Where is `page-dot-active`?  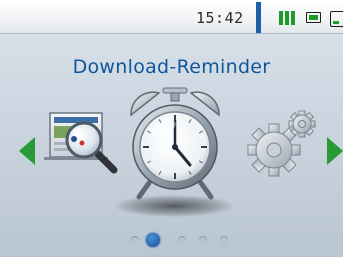
page-dot-active is located at coordinates (153, 240).